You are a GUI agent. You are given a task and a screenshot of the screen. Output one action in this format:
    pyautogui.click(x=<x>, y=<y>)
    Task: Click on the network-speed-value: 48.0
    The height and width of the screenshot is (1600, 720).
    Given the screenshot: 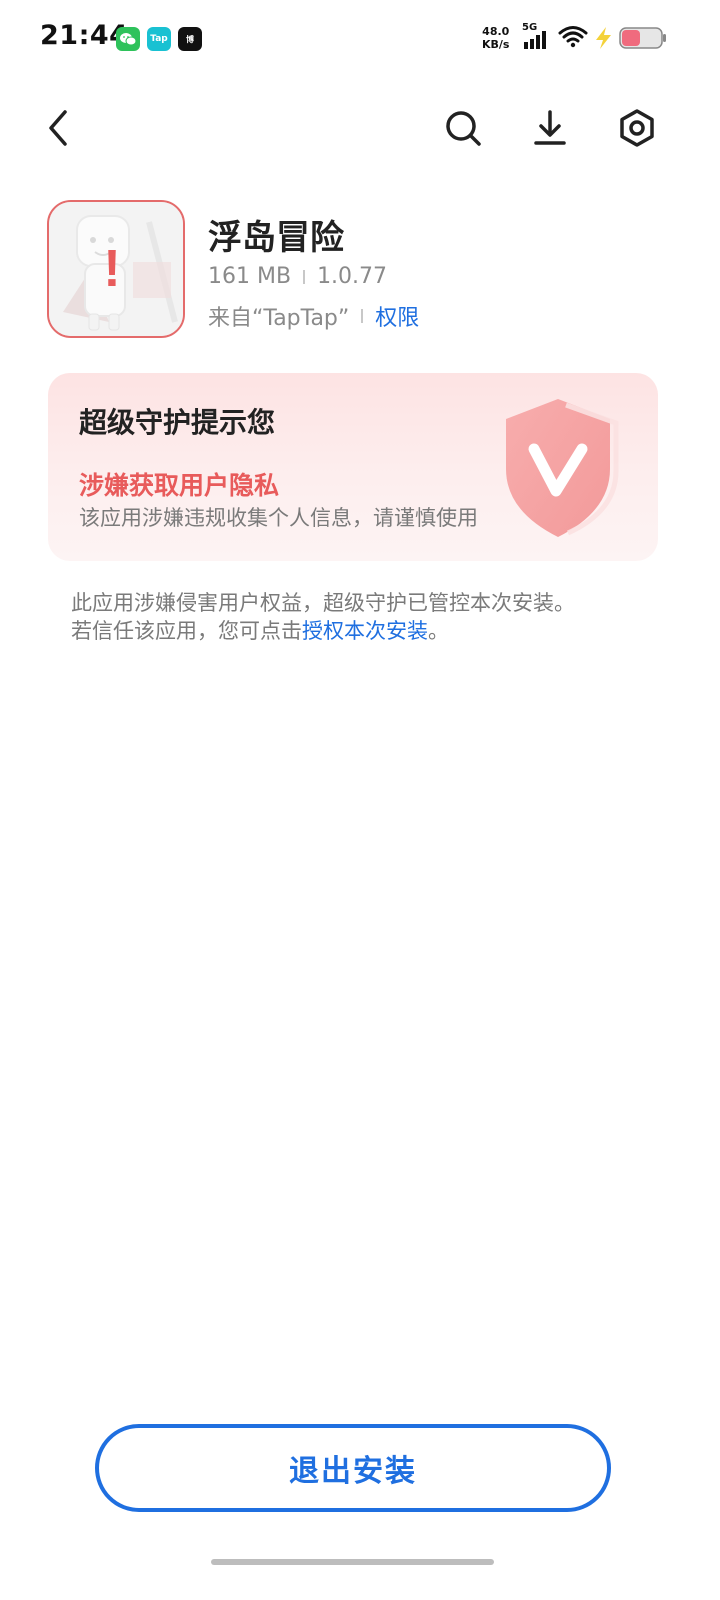 What is the action you would take?
    pyautogui.click(x=496, y=31)
    